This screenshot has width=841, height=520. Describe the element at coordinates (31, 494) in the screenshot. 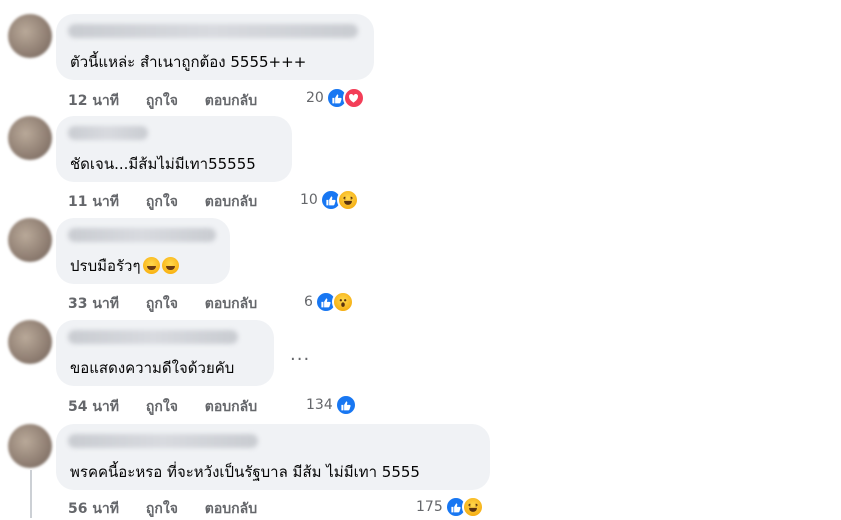

I see `reply-thread-line` at that location.